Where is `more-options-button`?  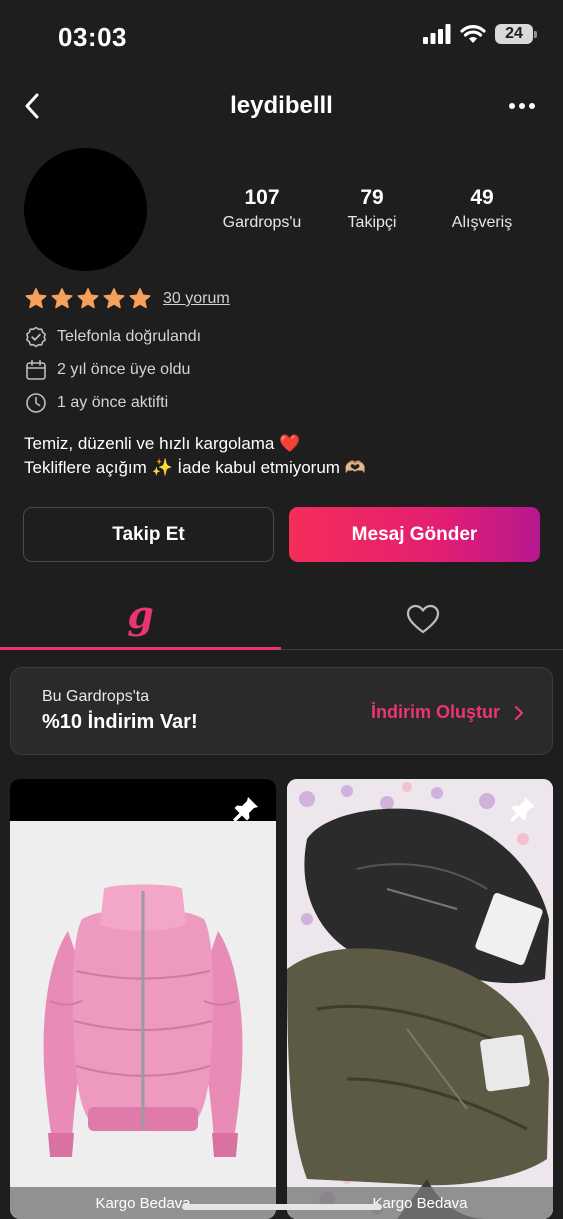 more-options-button is located at coordinates (522, 106).